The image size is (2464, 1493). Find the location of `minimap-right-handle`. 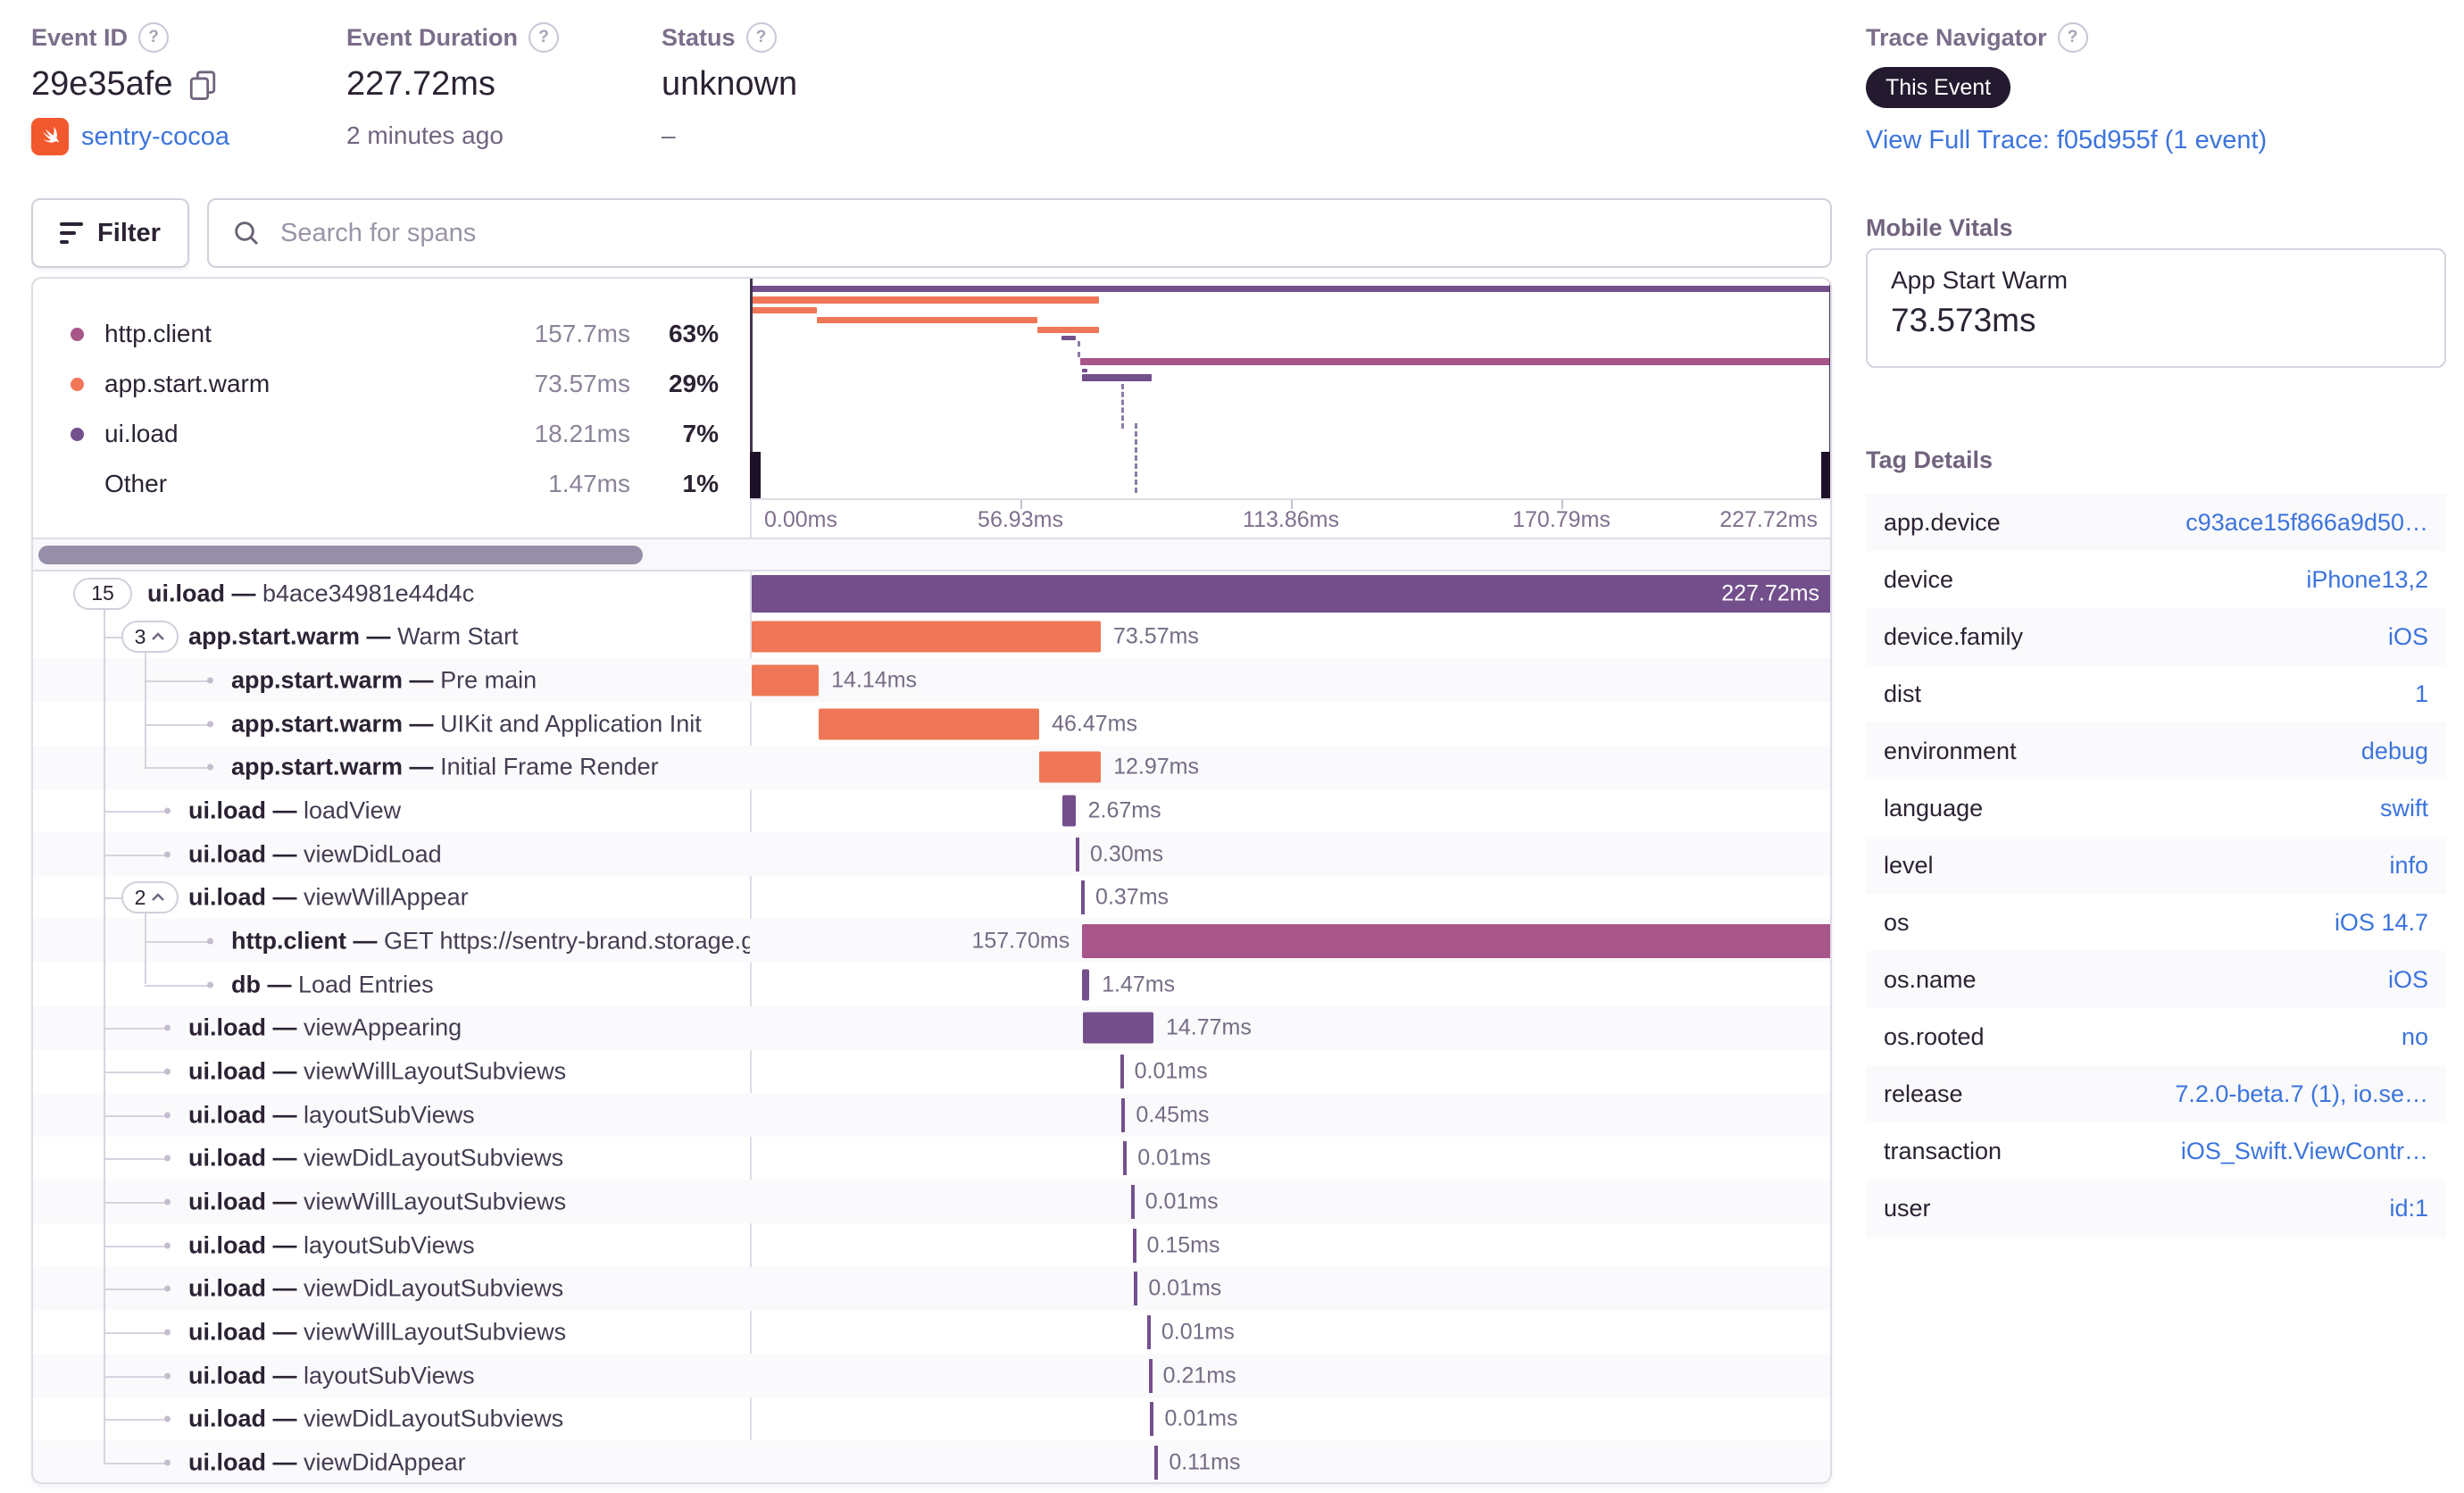

minimap-right-handle is located at coordinates (1825, 475).